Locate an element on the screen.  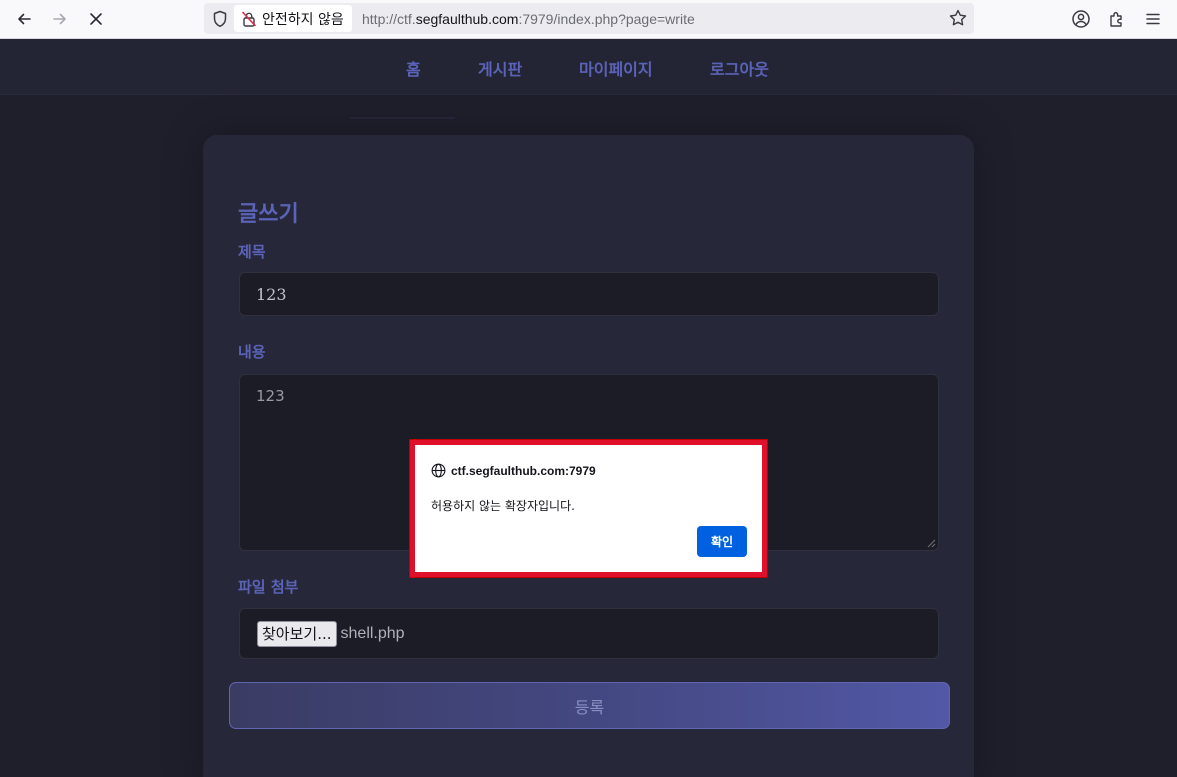
forward-arrow-icon is located at coordinates (60, 19).